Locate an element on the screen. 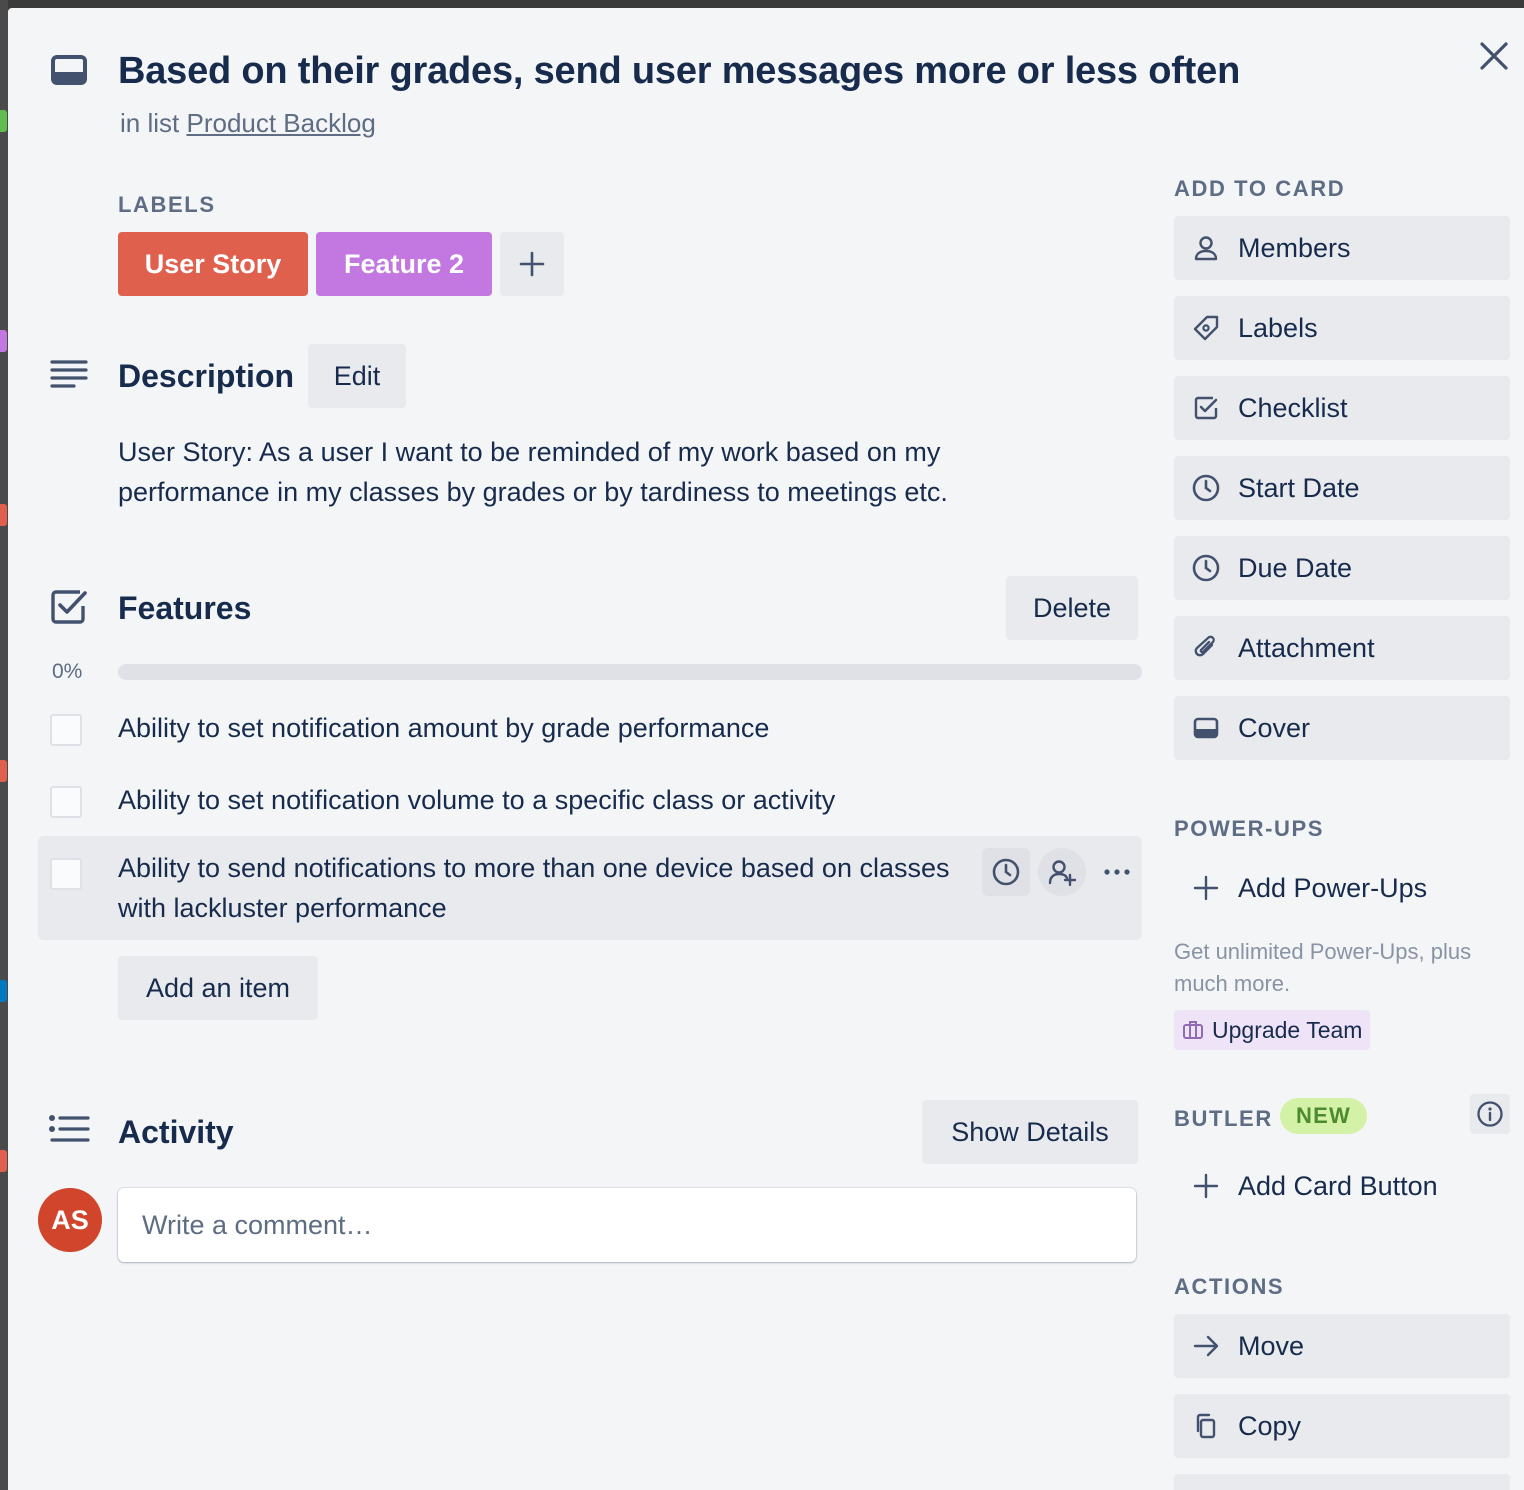  actions-heading: ACTIONS is located at coordinates (1229, 1286).